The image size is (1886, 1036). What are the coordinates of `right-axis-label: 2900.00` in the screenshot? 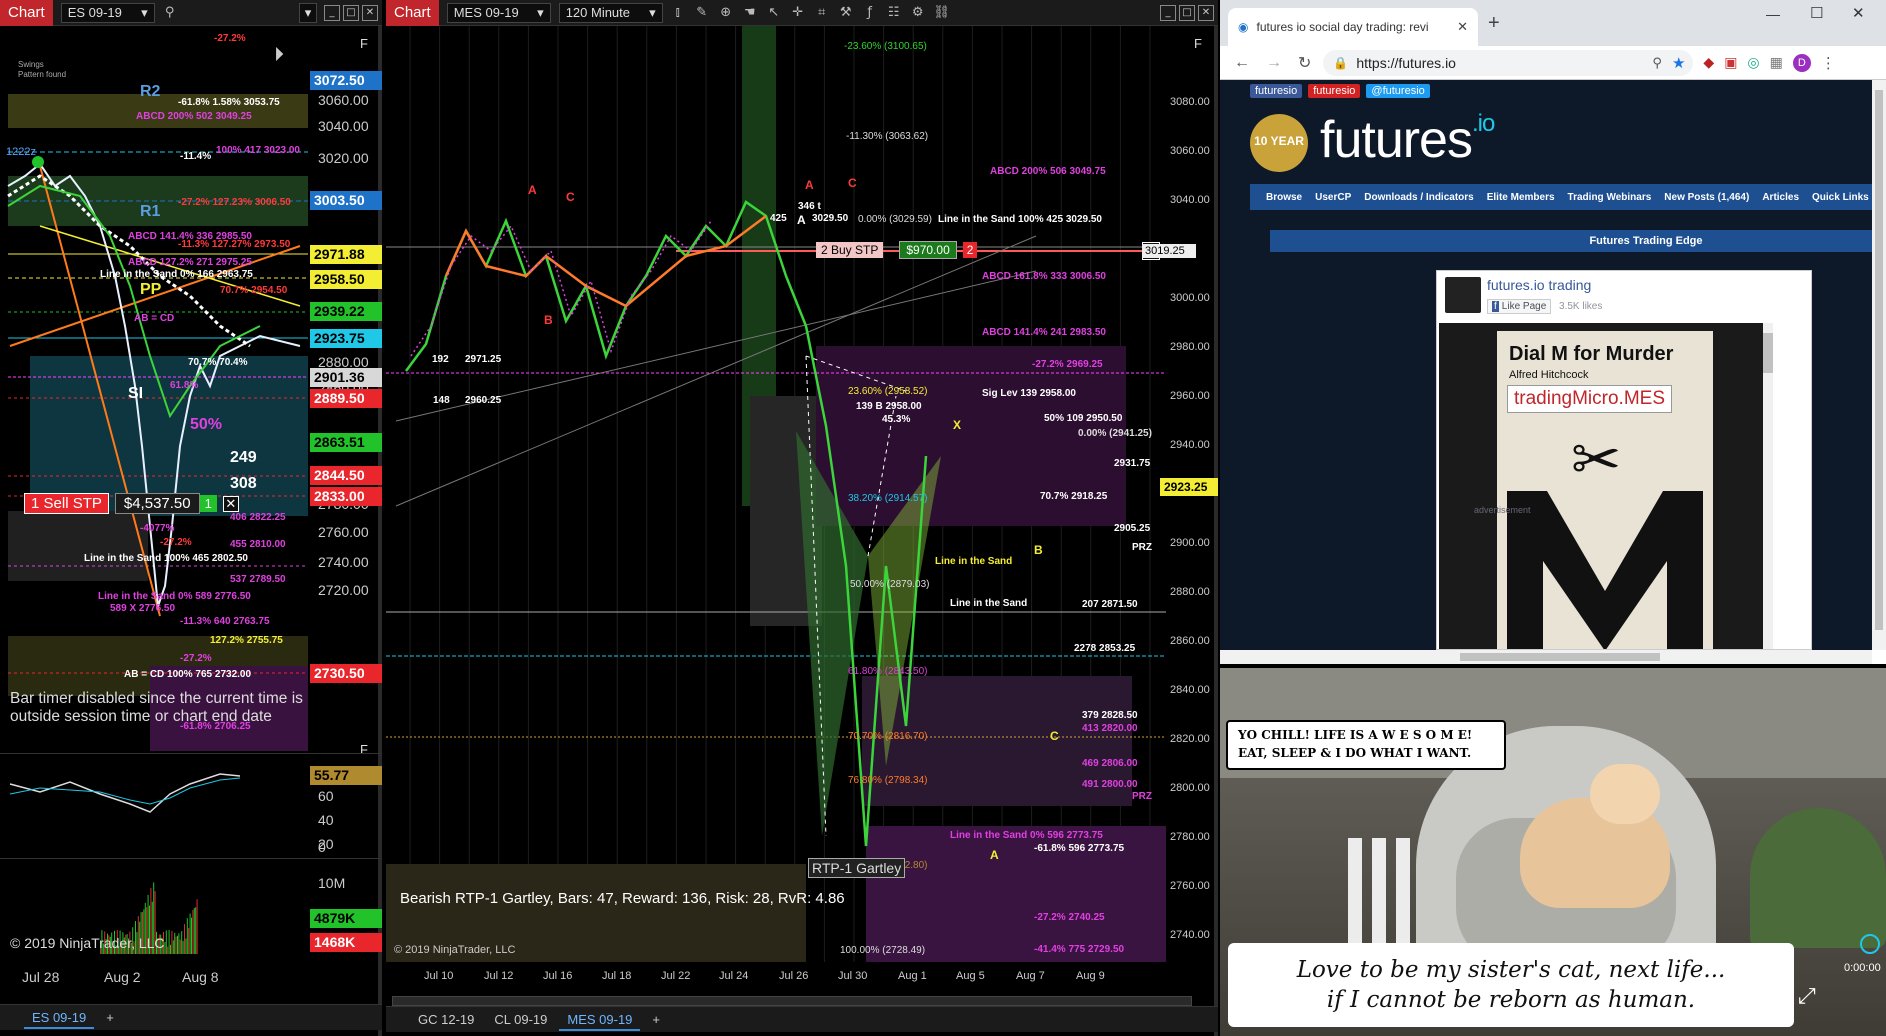 It's located at (1190, 543).